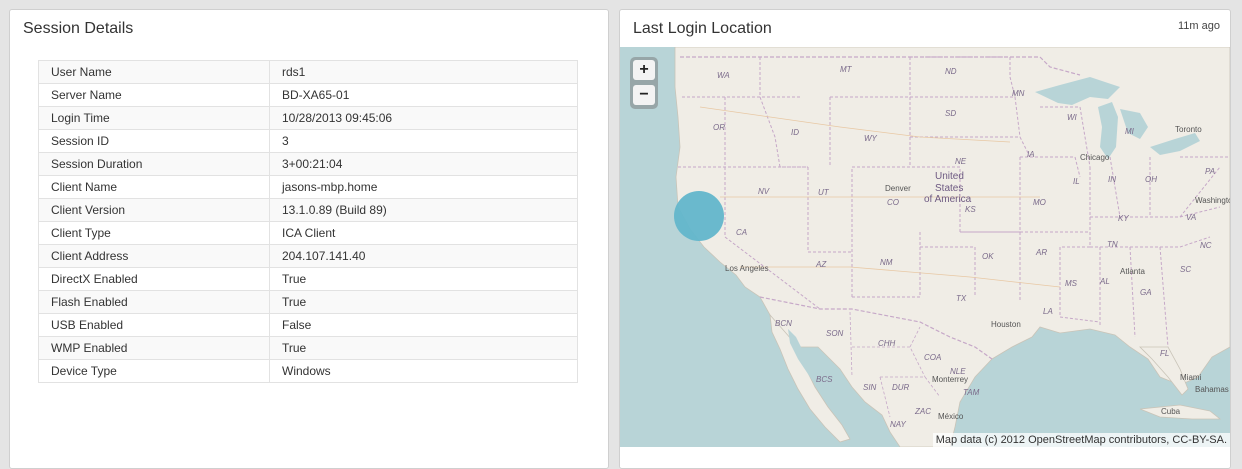 The width and height of the screenshot is (1242, 469). Describe the element at coordinates (1186, 269) in the screenshot. I see `map-label-sc: SC` at that location.